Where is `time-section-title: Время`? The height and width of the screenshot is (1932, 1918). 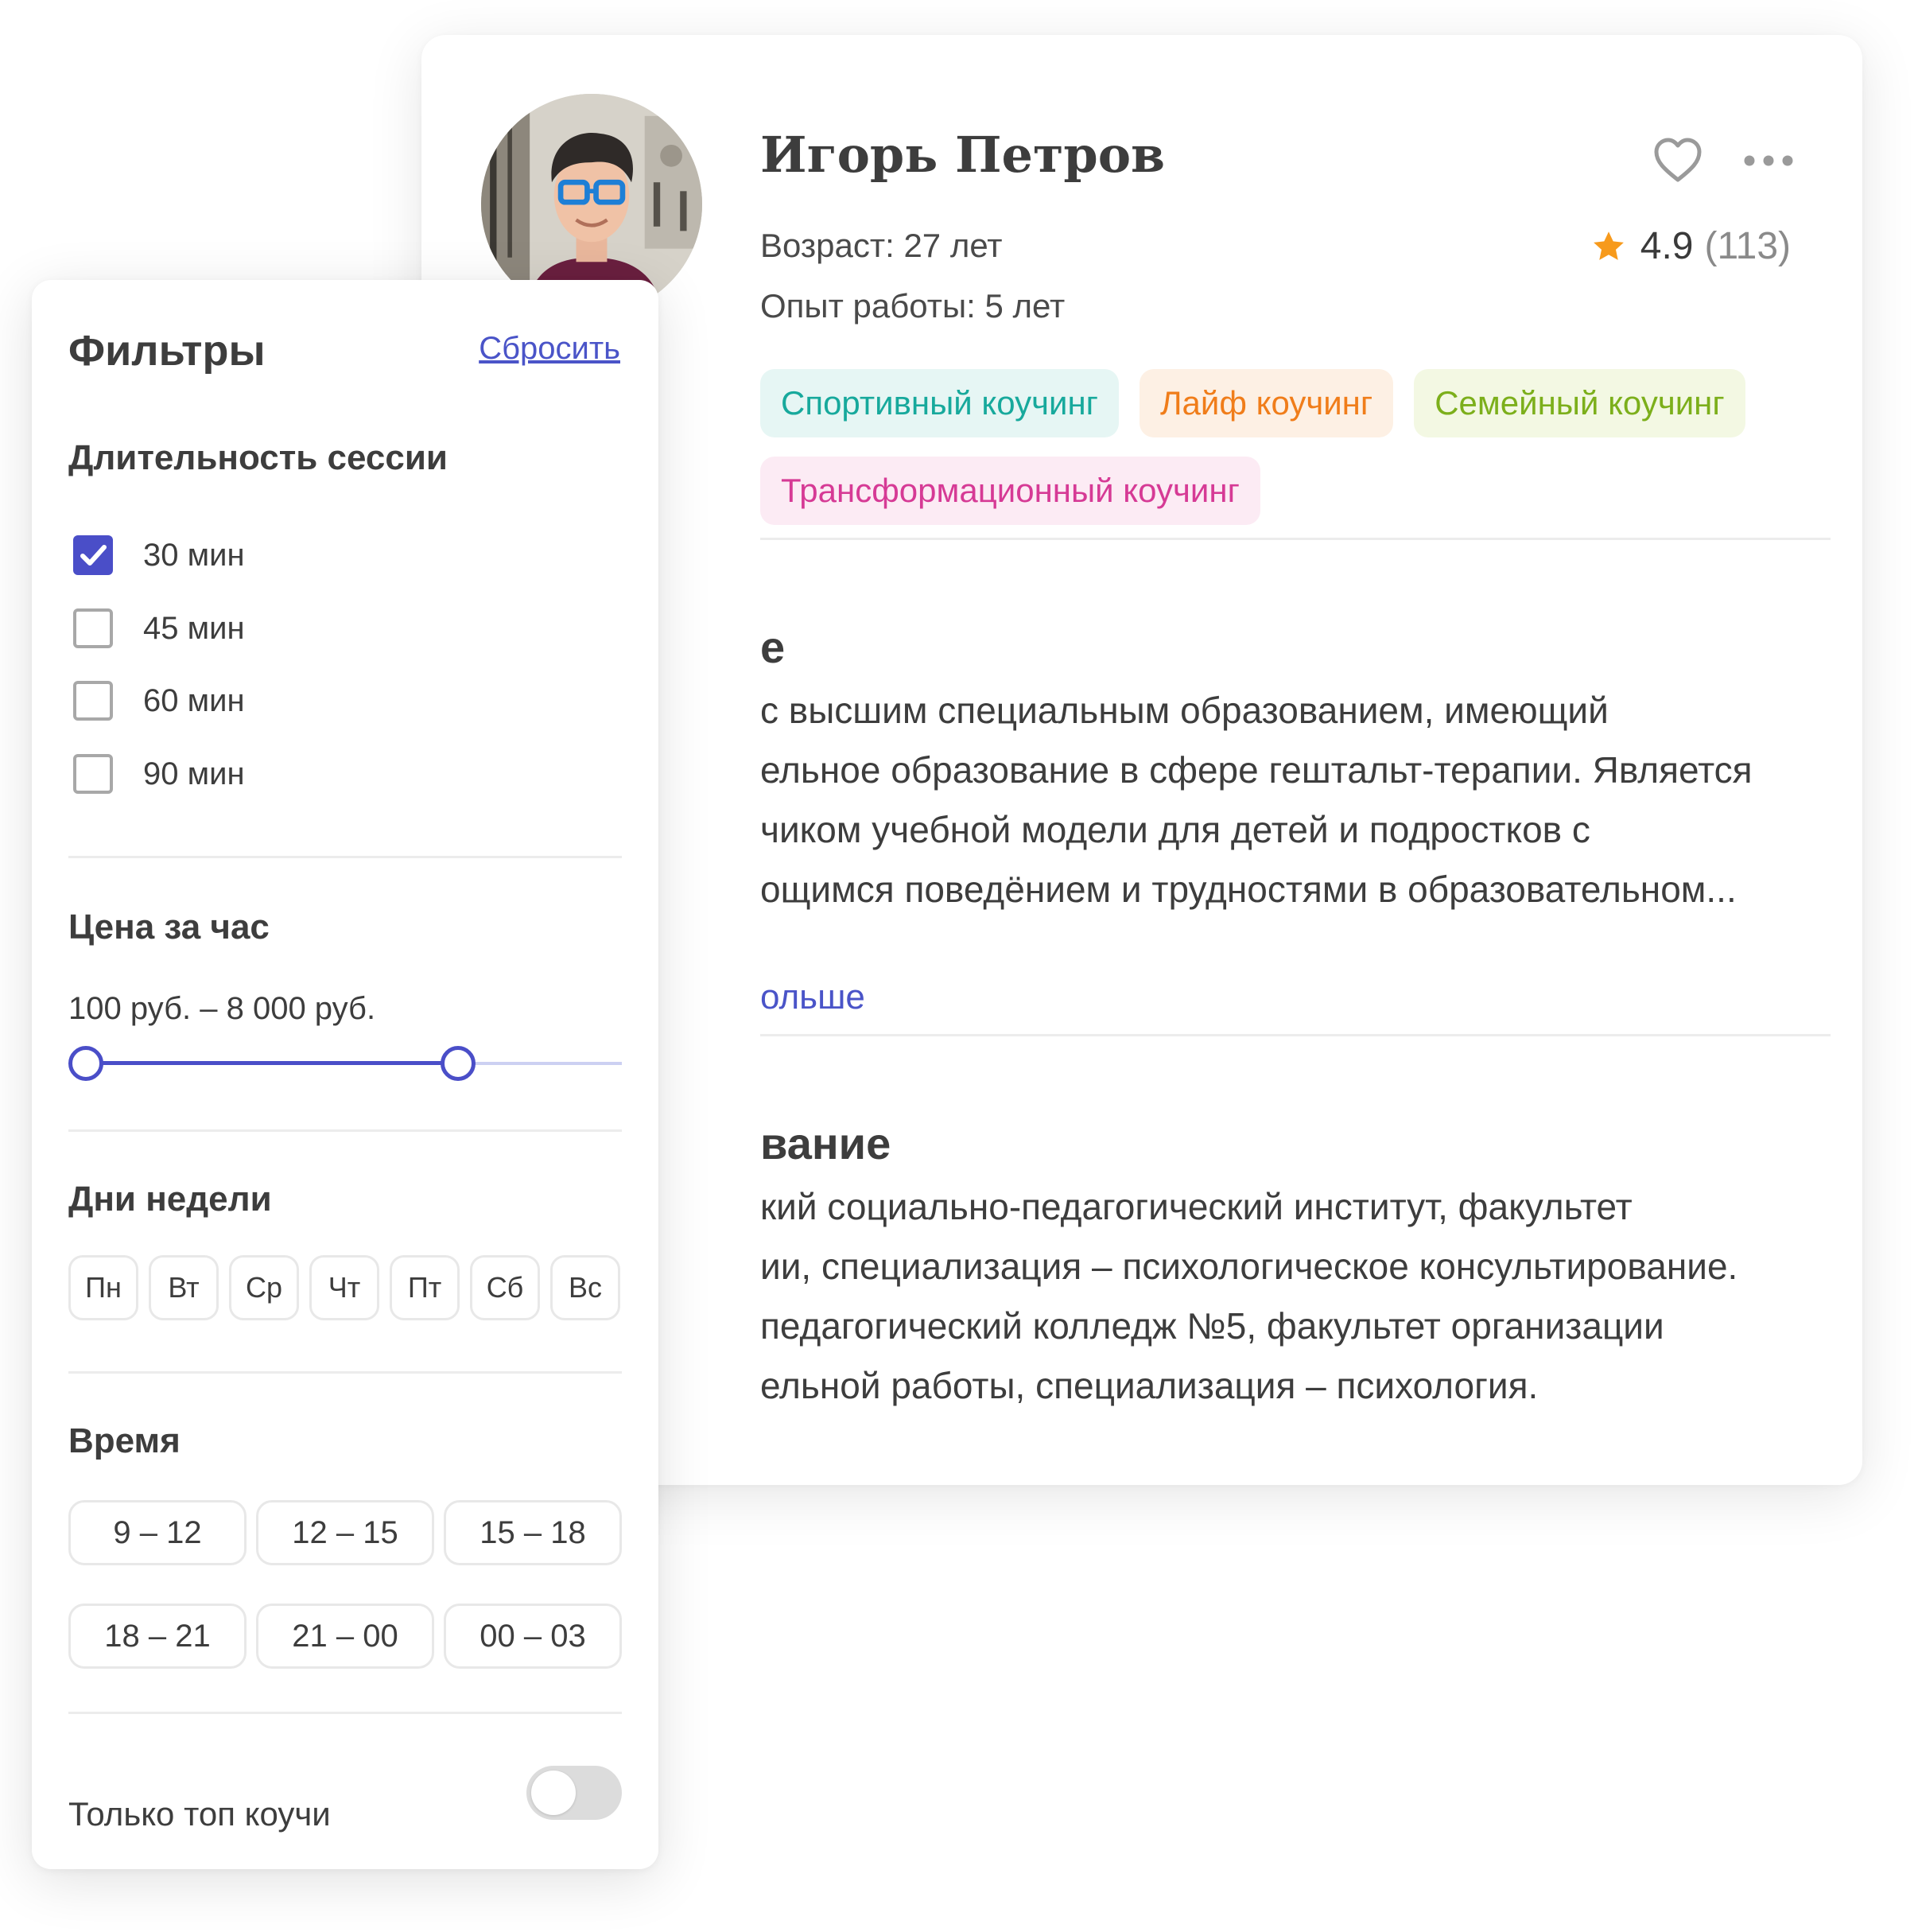
time-section-title: Время is located at coordinates (124, 1440).